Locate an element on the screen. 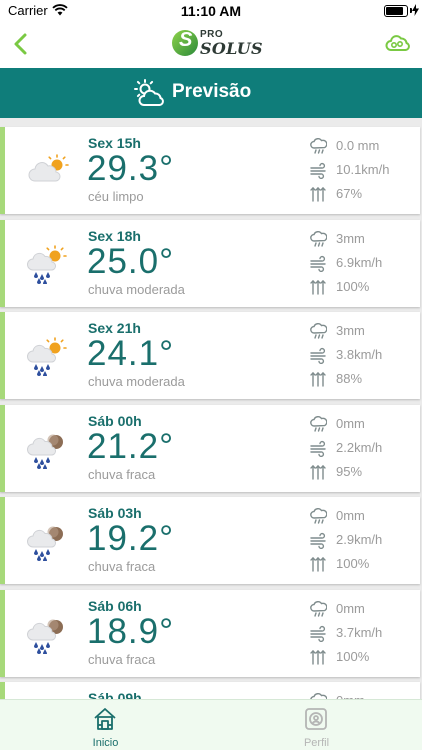 The width and height of the screenshot is (422, 750). status-time: 11:10 AM is located at coordinates (211, 11).